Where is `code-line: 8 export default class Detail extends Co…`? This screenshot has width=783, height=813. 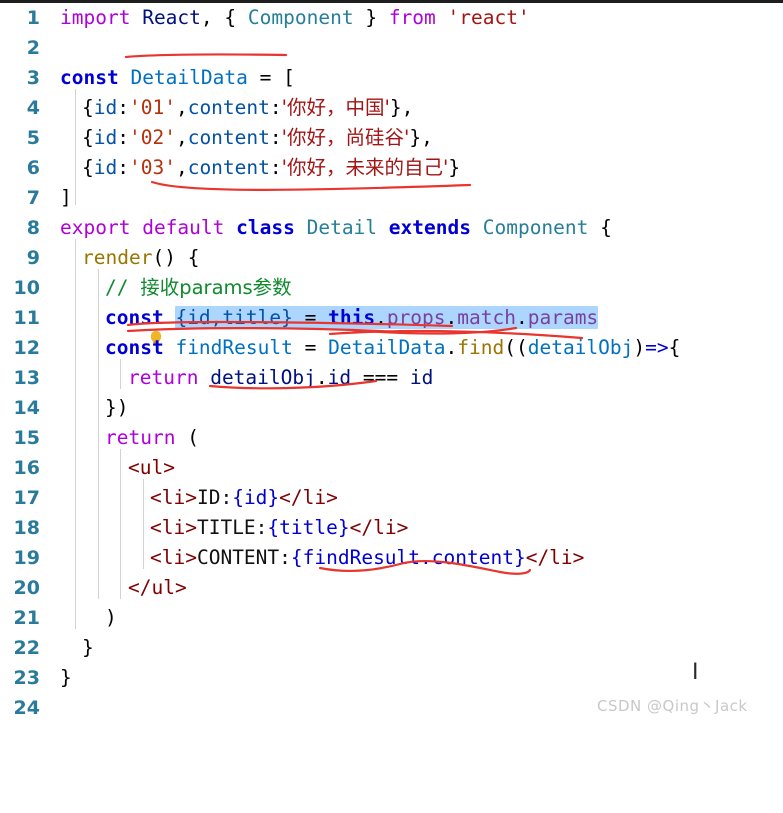 code-line: 8 export default class Detail extends Co… is located at coordinates (391, 228).